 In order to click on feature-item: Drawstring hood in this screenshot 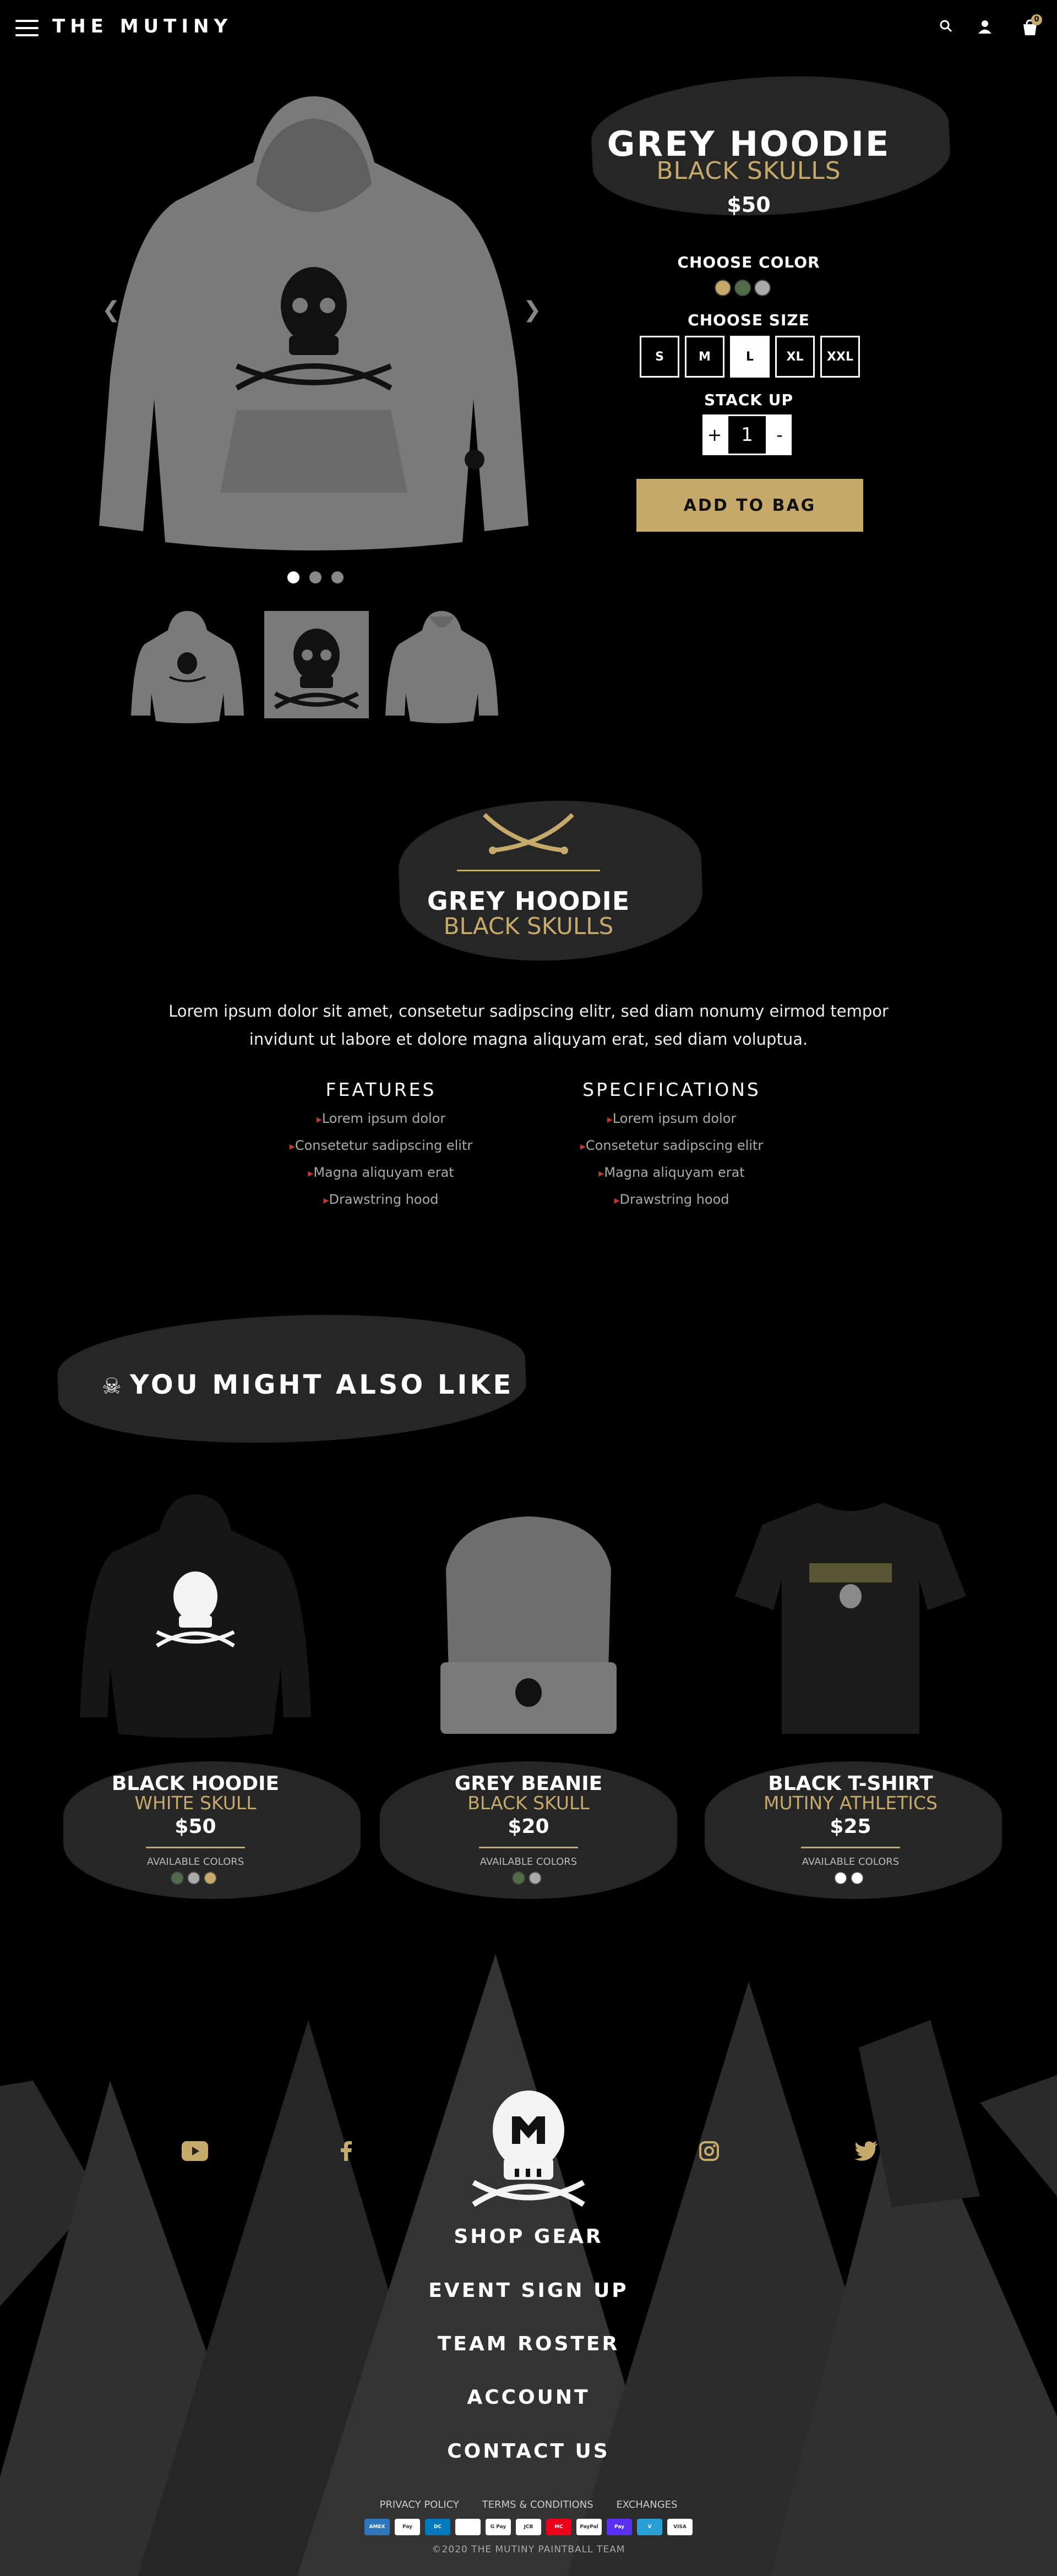, I will do `click(381, 1206)`.